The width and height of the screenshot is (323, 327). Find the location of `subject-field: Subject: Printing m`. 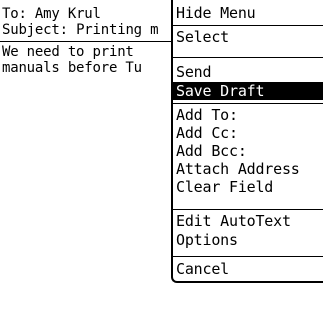

subject-field: Subject: Printing m is located at coordinates (80, 30).